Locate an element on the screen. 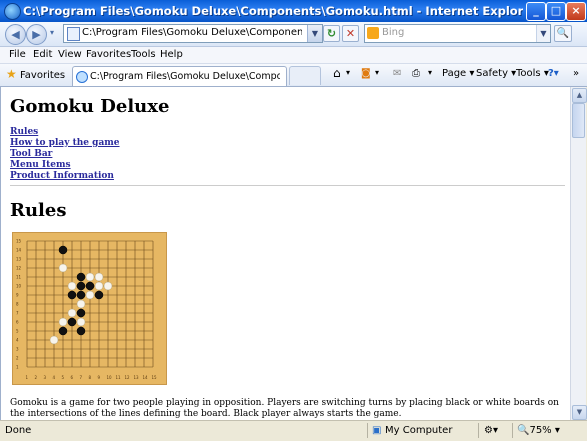  scroll-down-button: ▼ is located at coordinates (579, 412).